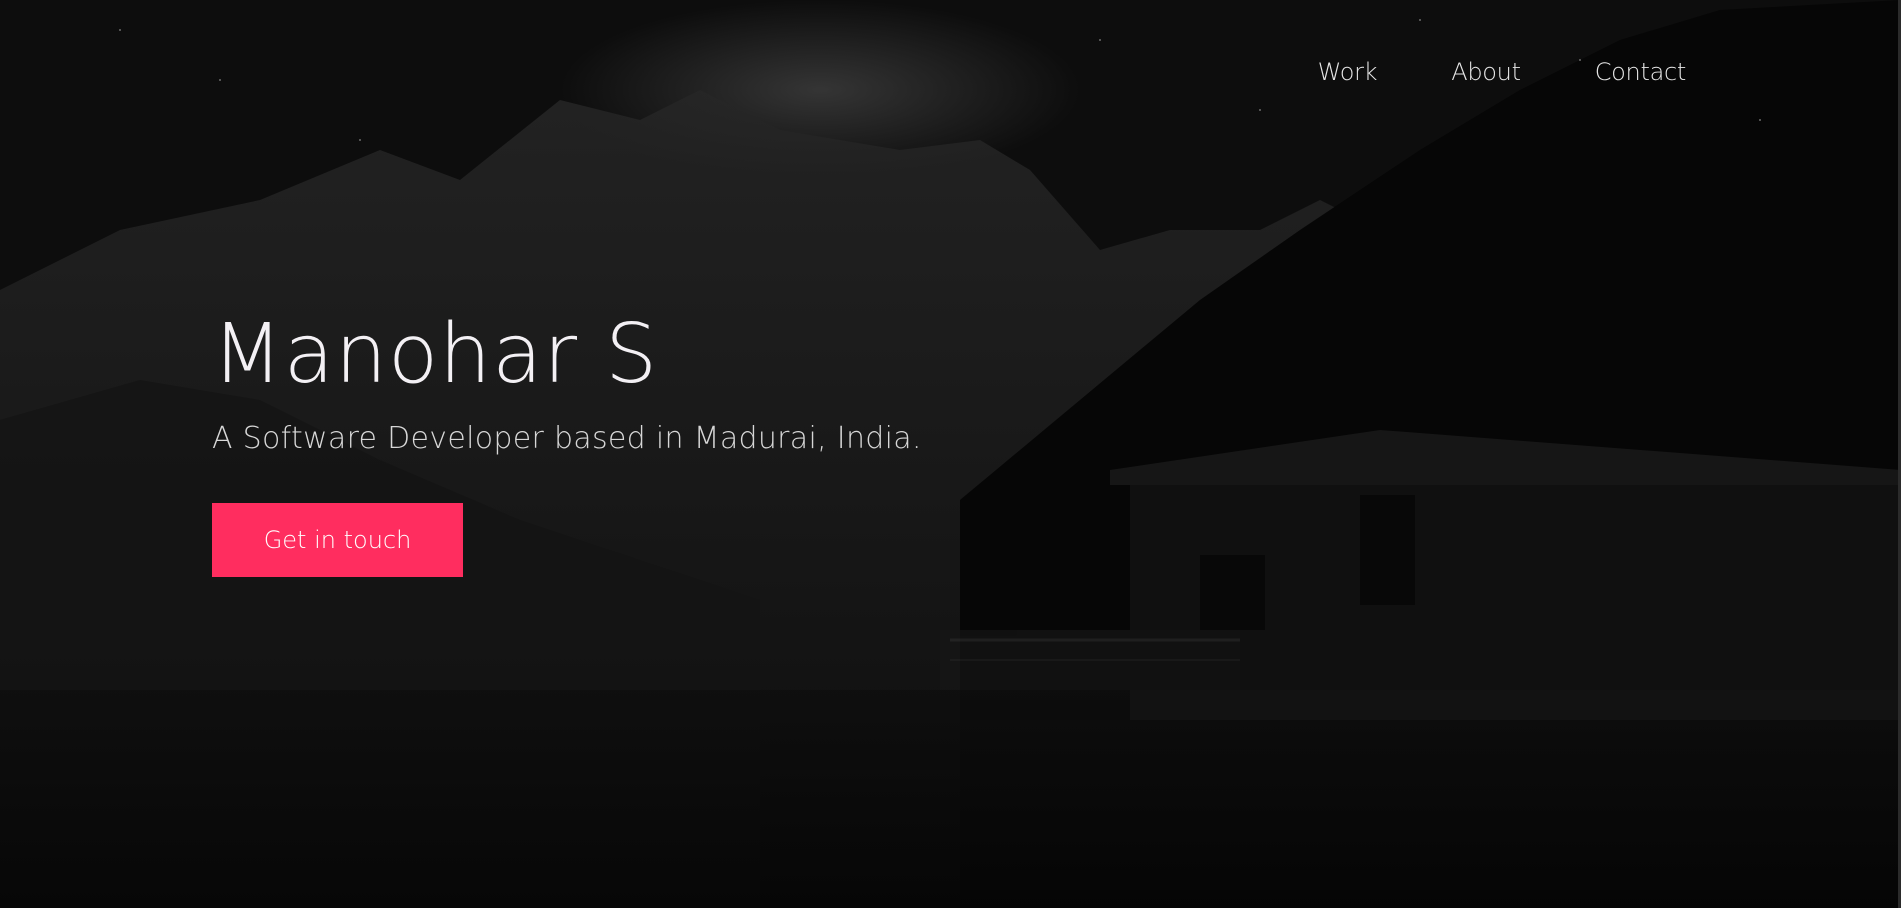  Describe the element at coordinates (1486, 72) in the screenshot. I see `nav-link-about: About` at that location.